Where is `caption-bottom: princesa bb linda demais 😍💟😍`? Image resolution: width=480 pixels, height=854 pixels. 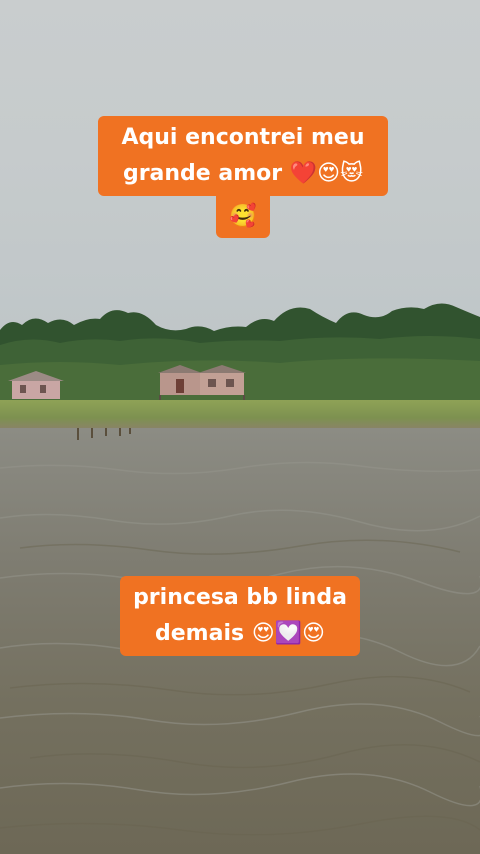 caption-bottom: princesa bb linda demais 😍💟😍 is located at coordinates (240, 616).